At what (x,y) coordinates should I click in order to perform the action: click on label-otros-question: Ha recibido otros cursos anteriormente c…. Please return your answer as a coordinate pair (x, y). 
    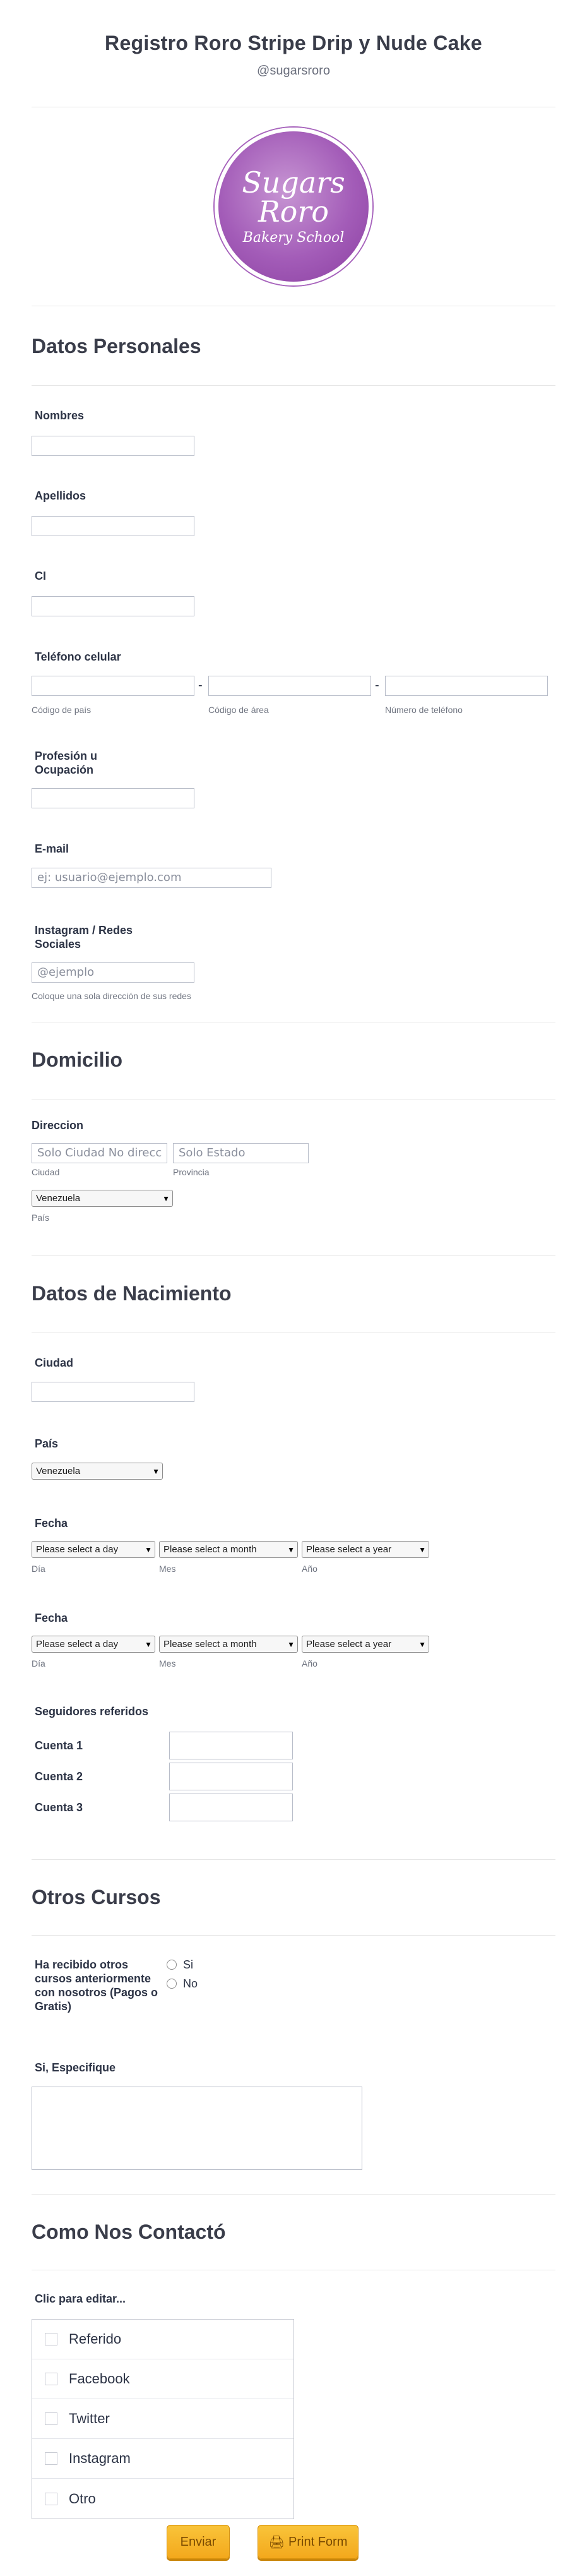
    Looking at the image, I should click on (96, 1985).